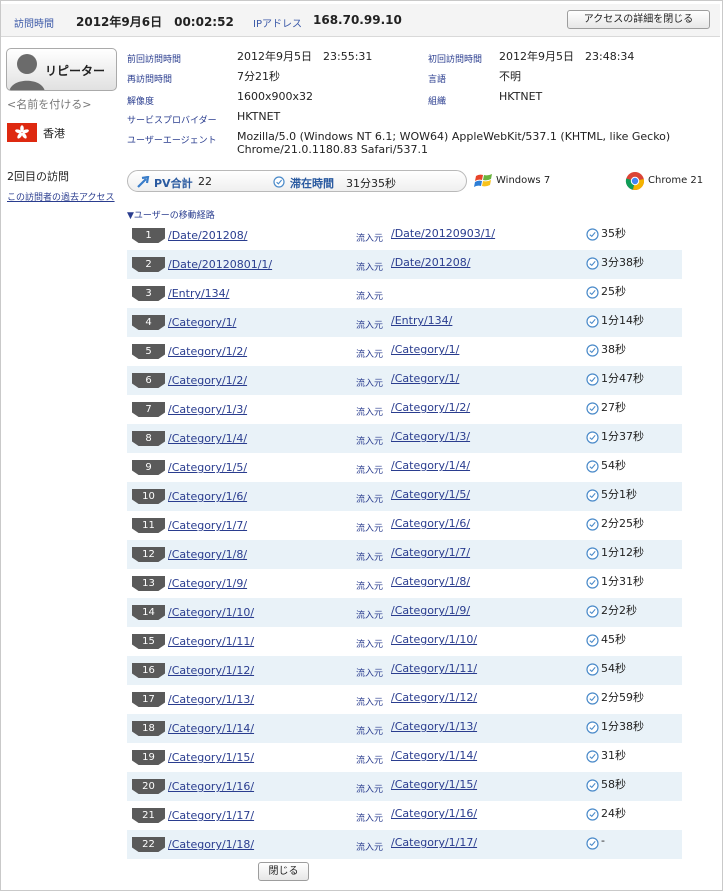  What do you see at coordinates (613, 813) in the screenshot?
I see `duration-value: 24秒` at bounding box center [613, 813].